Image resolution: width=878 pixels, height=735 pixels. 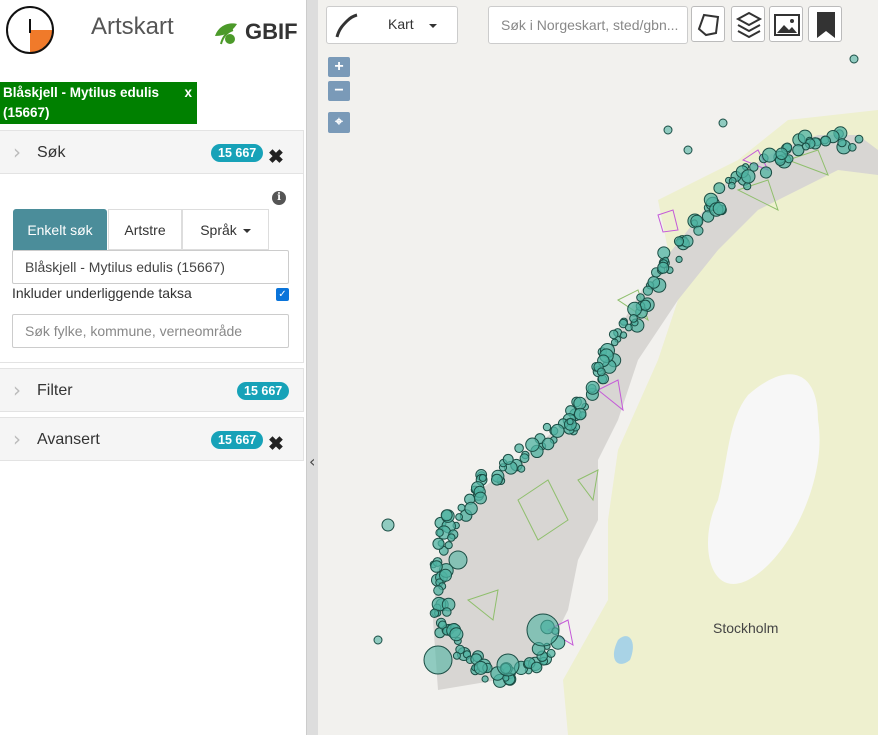 What do you see at coordinates (339, 67) in the screenshot?
I see `zoom-in-button: +` at bounding box center [339, 67].